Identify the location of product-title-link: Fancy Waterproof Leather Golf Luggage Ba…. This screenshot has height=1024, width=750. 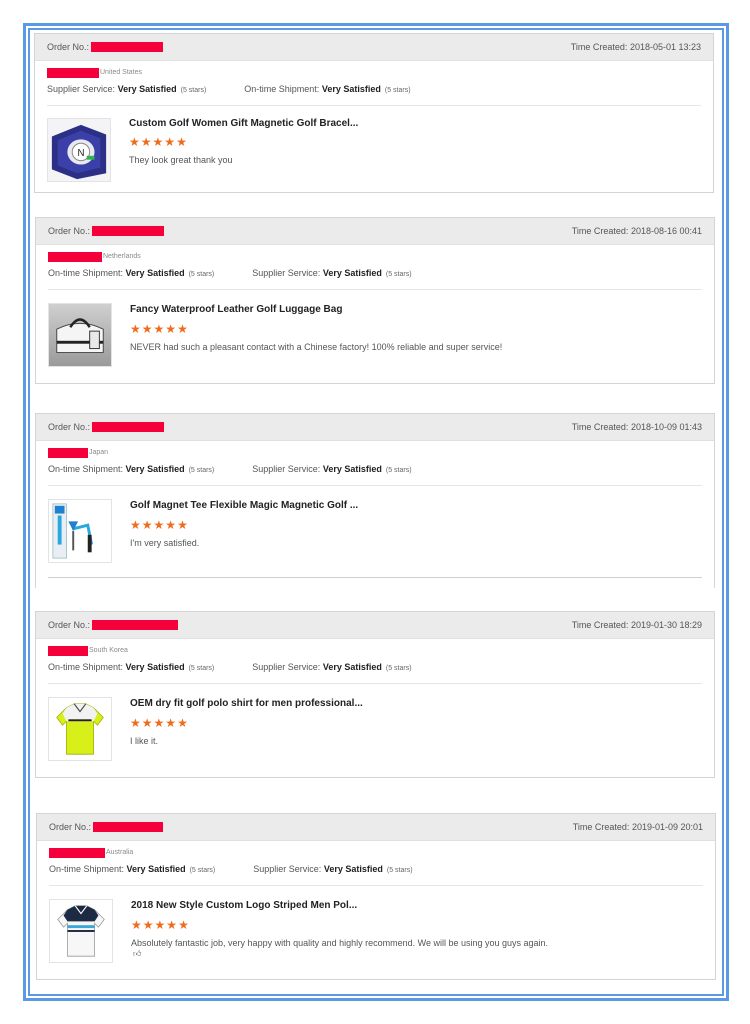
(236, 309).